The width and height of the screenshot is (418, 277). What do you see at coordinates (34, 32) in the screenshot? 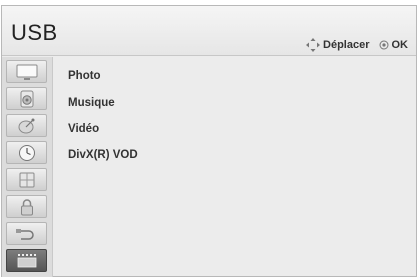
I see `page-title: USB` at bounding box center [34, 32].